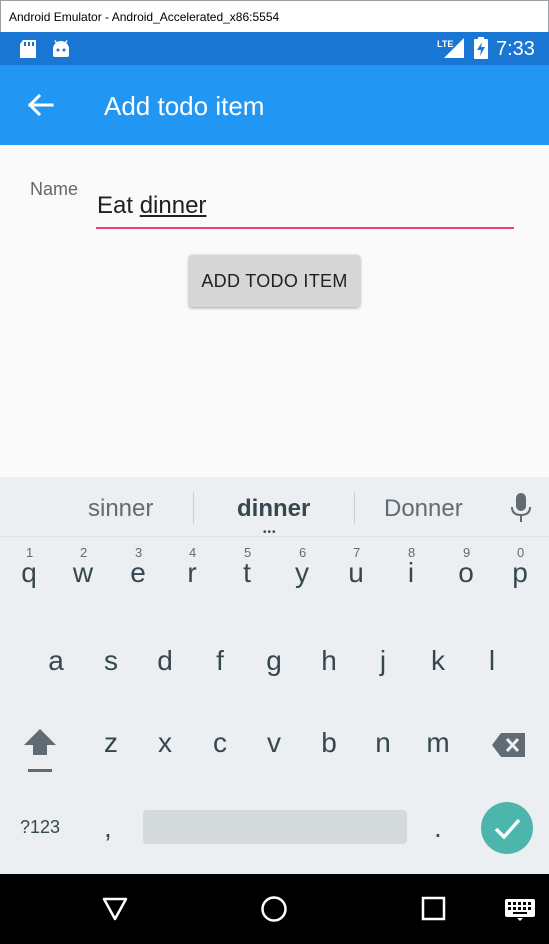  I want to click on key-hint: 0, so click(521, 552).